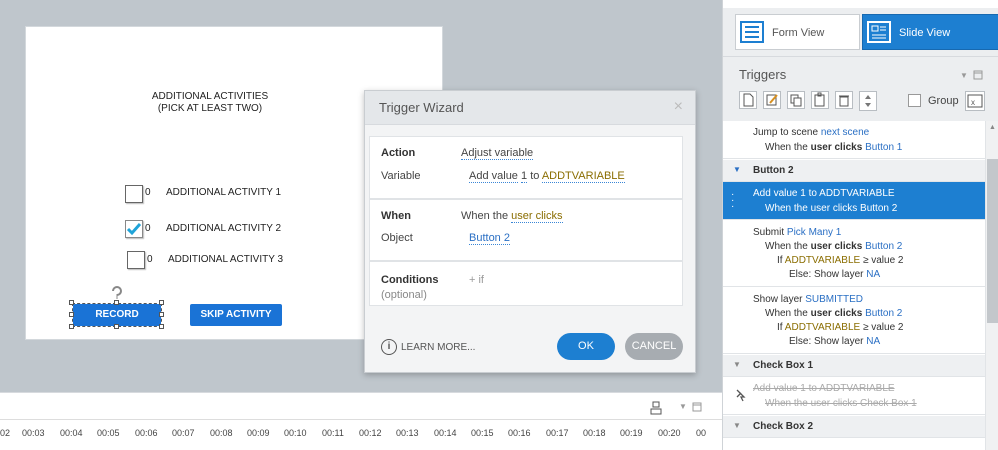  I want to click on timeline-tick: 00:13, so click(407, 433).